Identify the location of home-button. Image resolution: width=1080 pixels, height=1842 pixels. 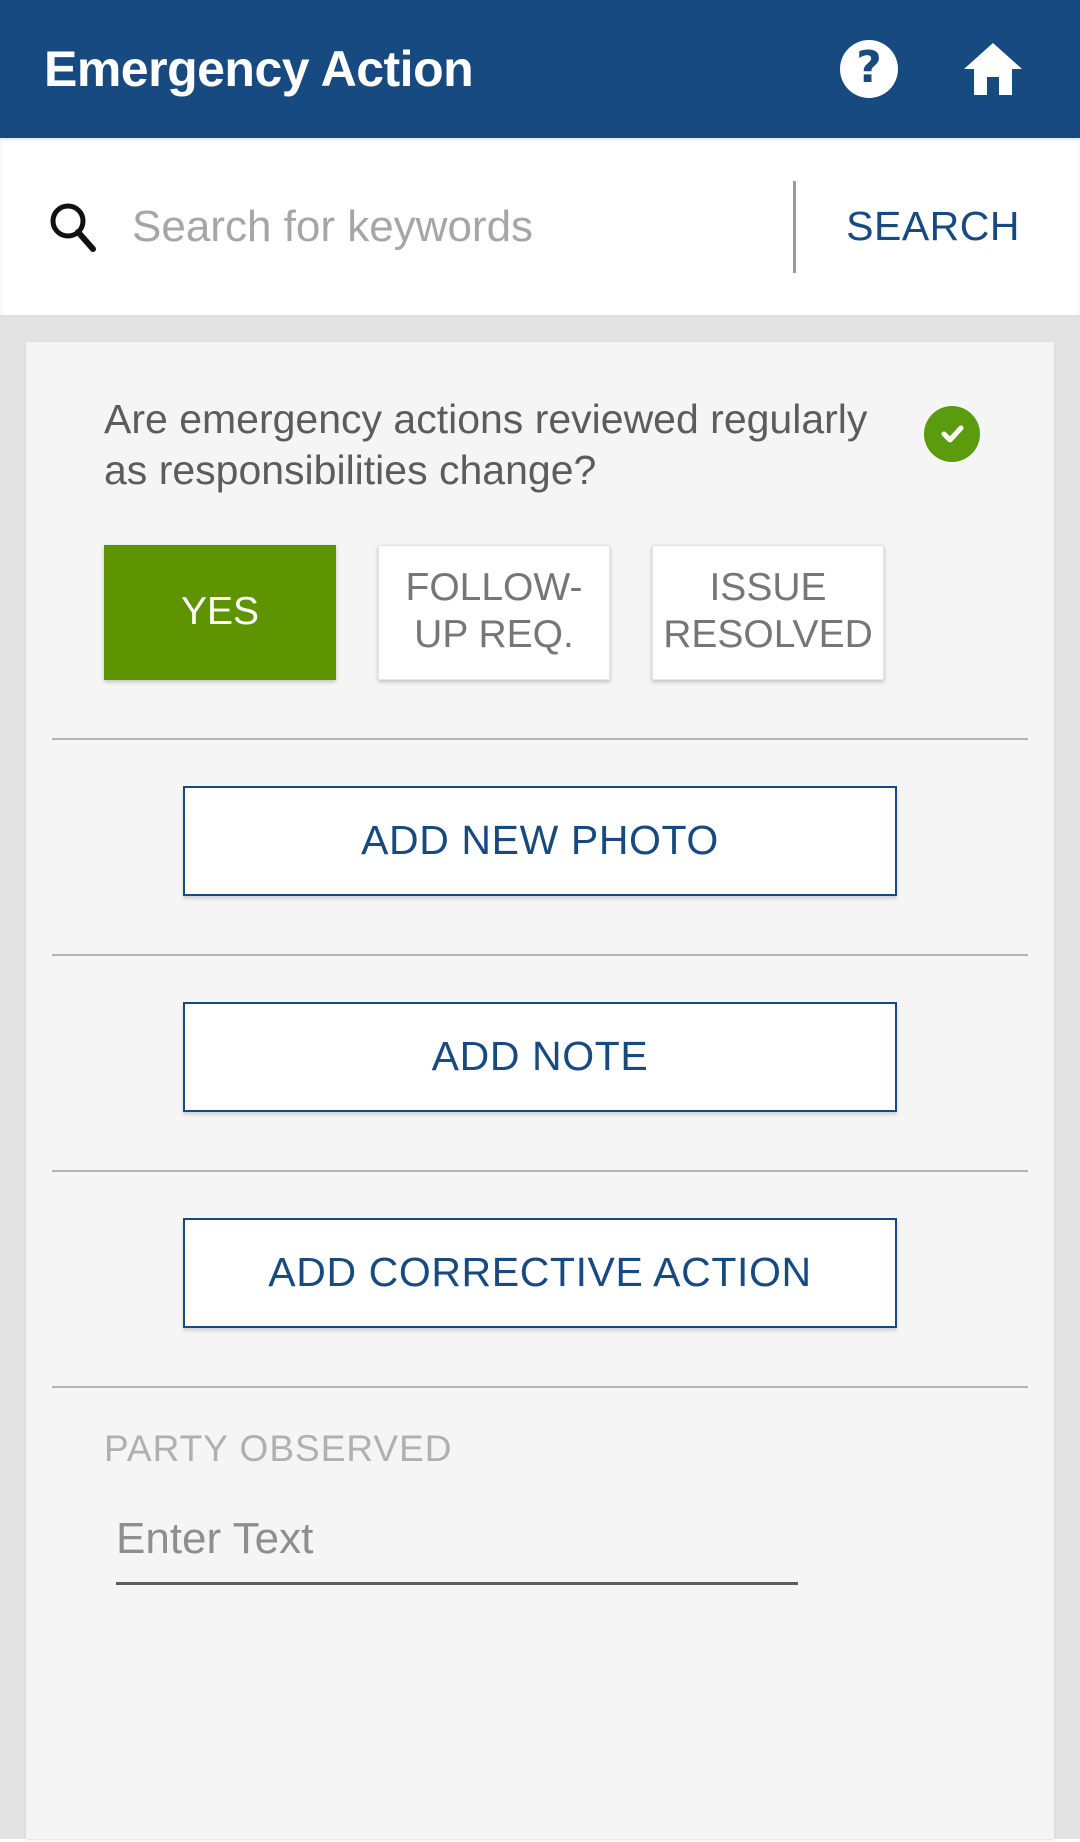
(993, 69).